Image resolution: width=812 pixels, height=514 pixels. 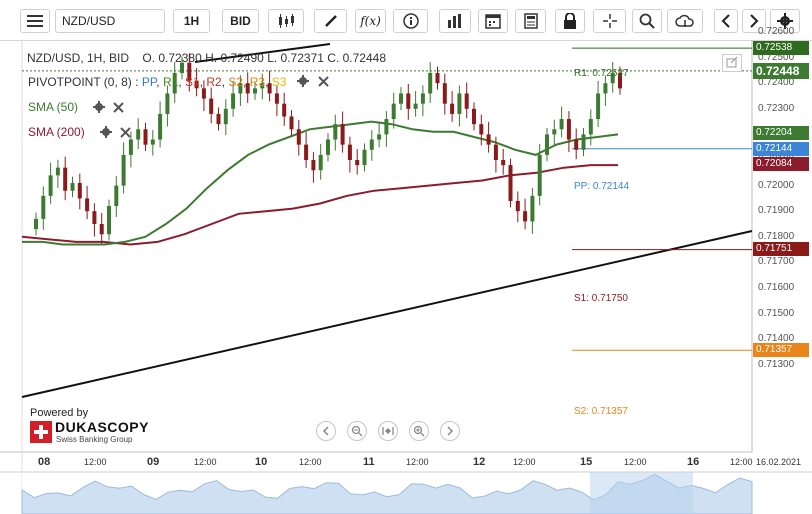 I want to click on r1-level-label: R1: 0.72537, so click(x=601, y=73).